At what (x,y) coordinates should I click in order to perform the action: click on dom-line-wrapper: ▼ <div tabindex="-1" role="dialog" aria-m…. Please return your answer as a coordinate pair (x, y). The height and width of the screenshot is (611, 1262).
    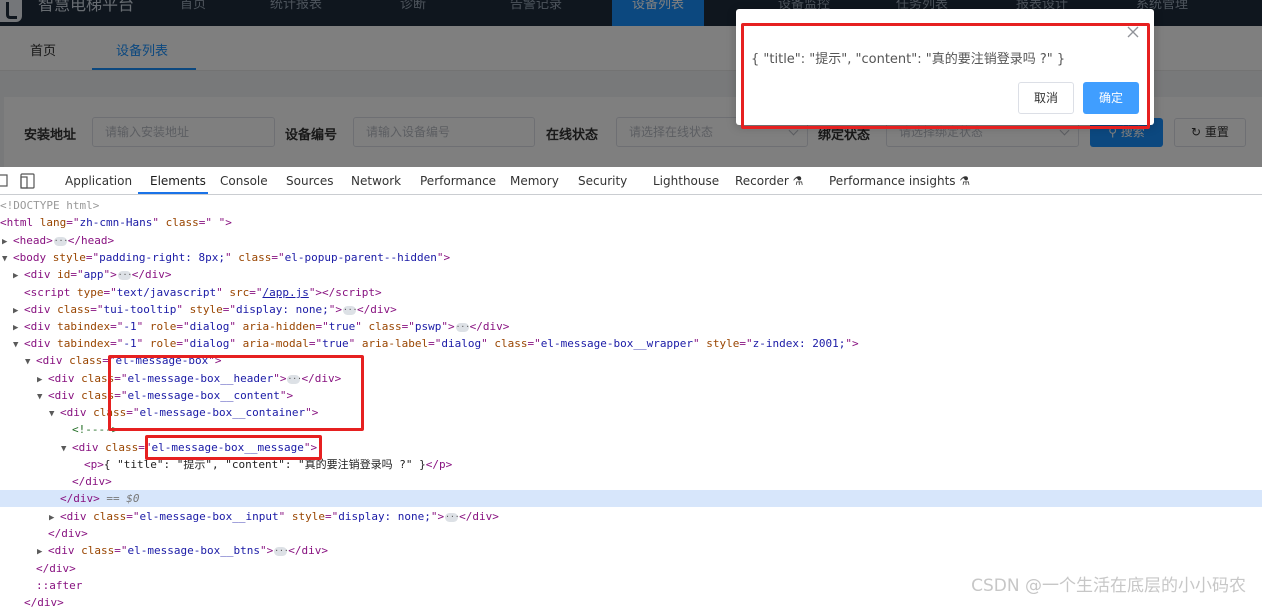
    Looking at the image, I should click on (436, 343).